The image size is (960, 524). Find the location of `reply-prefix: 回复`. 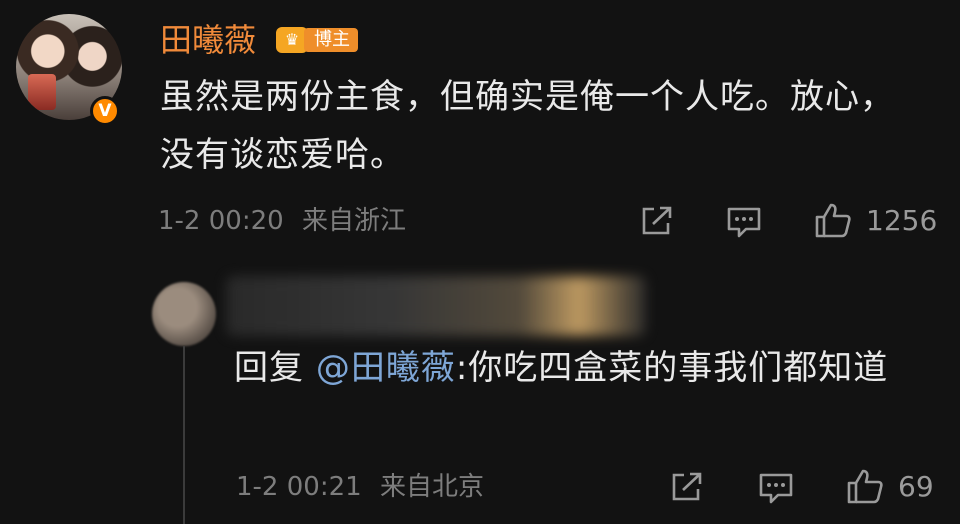

reply-prefix: 回复 is located at coordinates (275, 368).